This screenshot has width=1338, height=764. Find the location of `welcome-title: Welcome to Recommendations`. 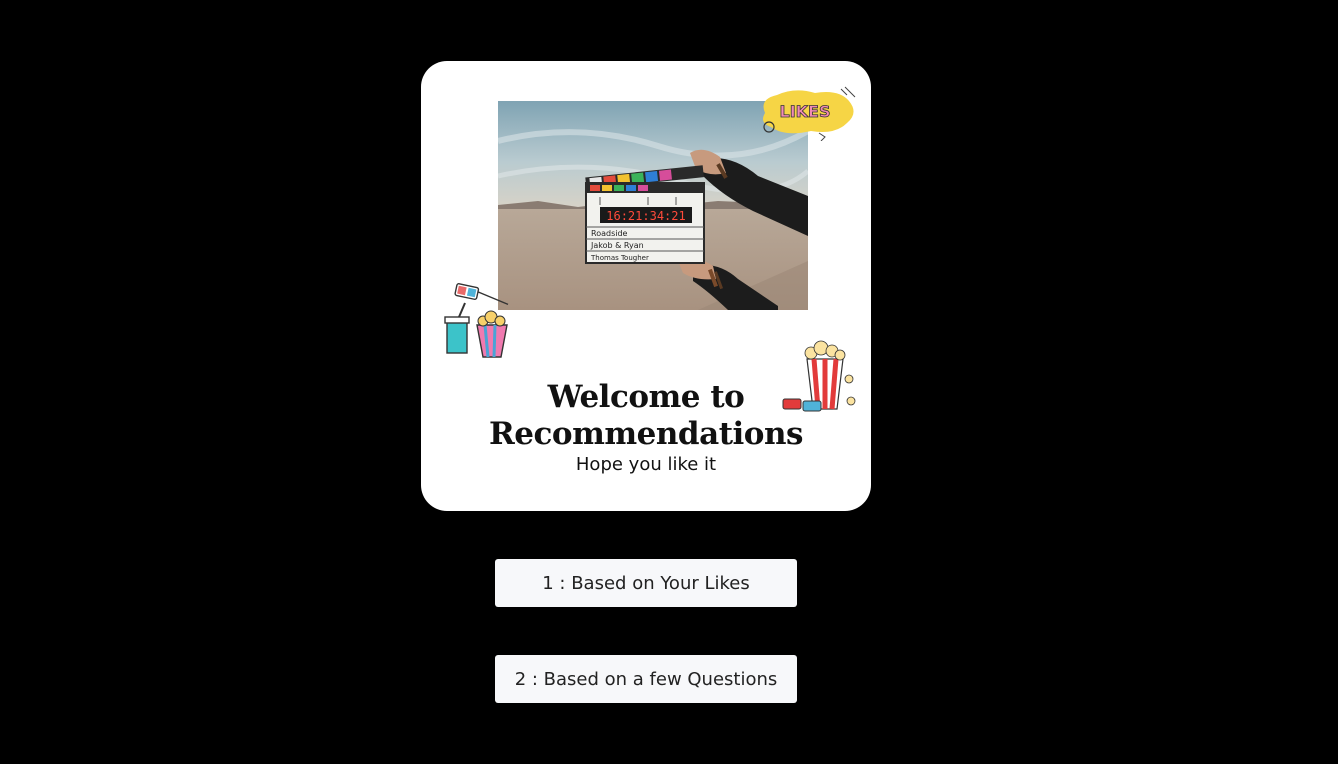

welcome-title: Welcome to Recommendations is located at coordinates (646, 416).